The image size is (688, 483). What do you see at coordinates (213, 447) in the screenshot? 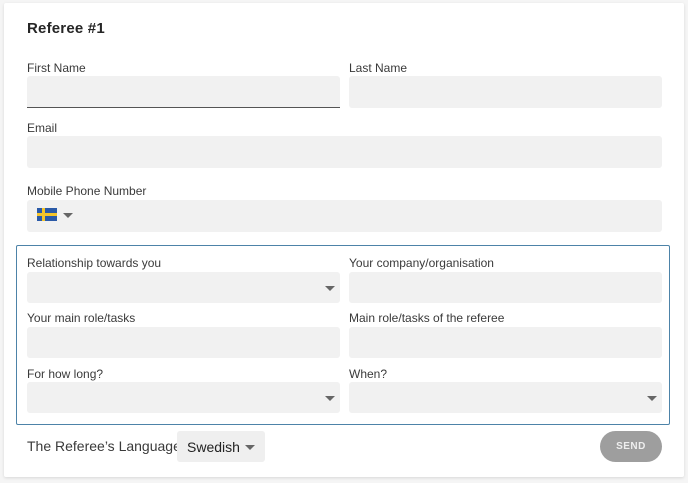
I see `language-value: Swedish` at bounding box center [213, 447].